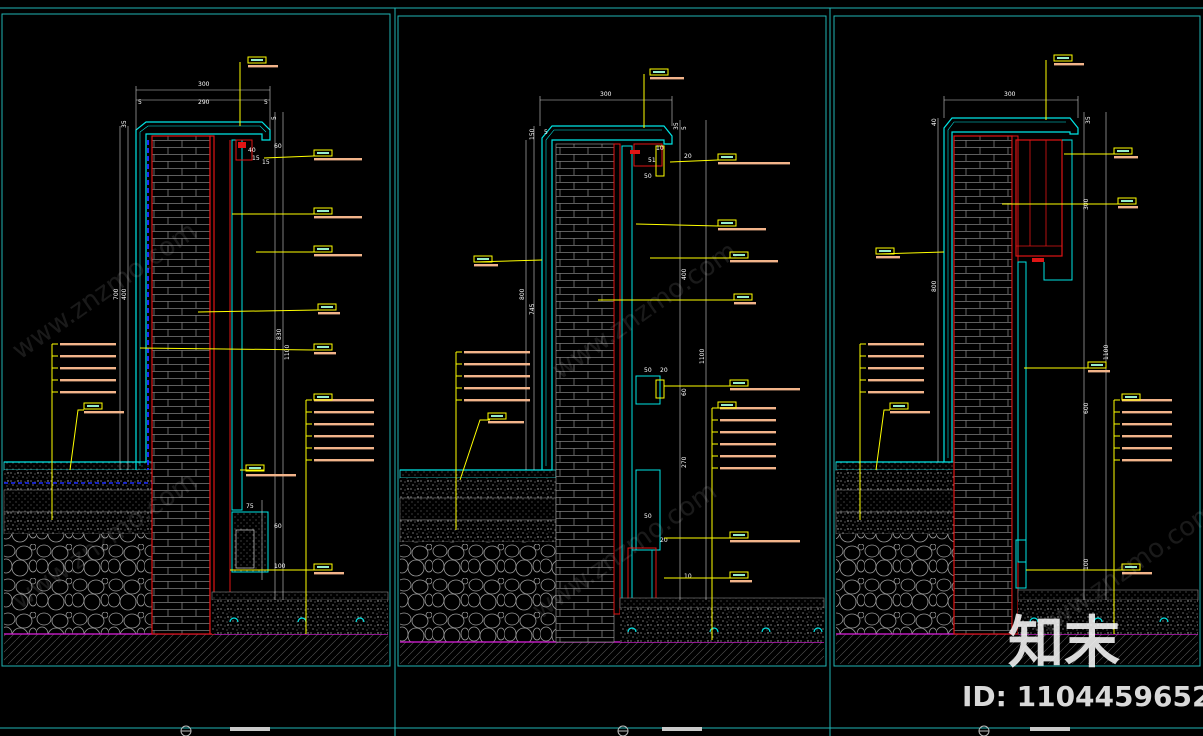 The width and height of the screenshot is (1203, 736). What do you see at coordinates (279, 334) in the screenshot?
I see `dim-label: 830` at bounding box center [279, 334].